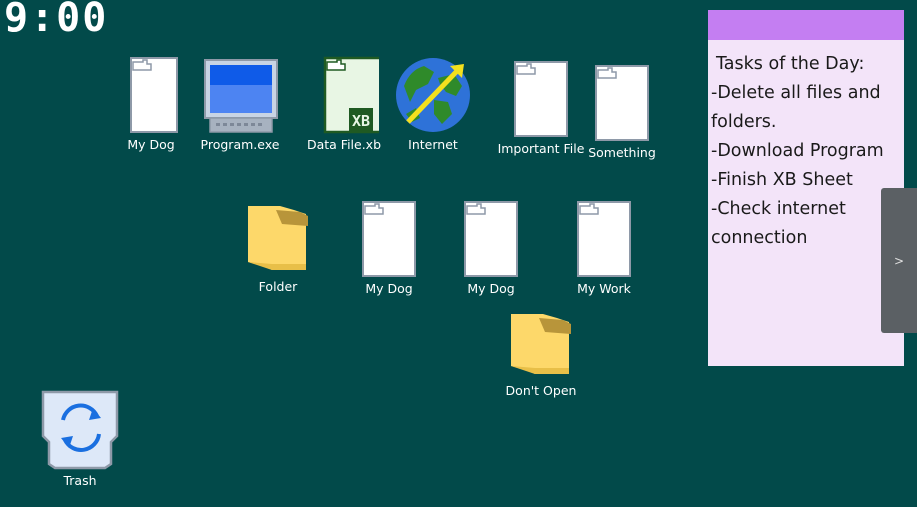  What do you see at coordinates (806, 25) in the screenshot?
I see `tasks-panel-header` at bounding box center [806, 25].